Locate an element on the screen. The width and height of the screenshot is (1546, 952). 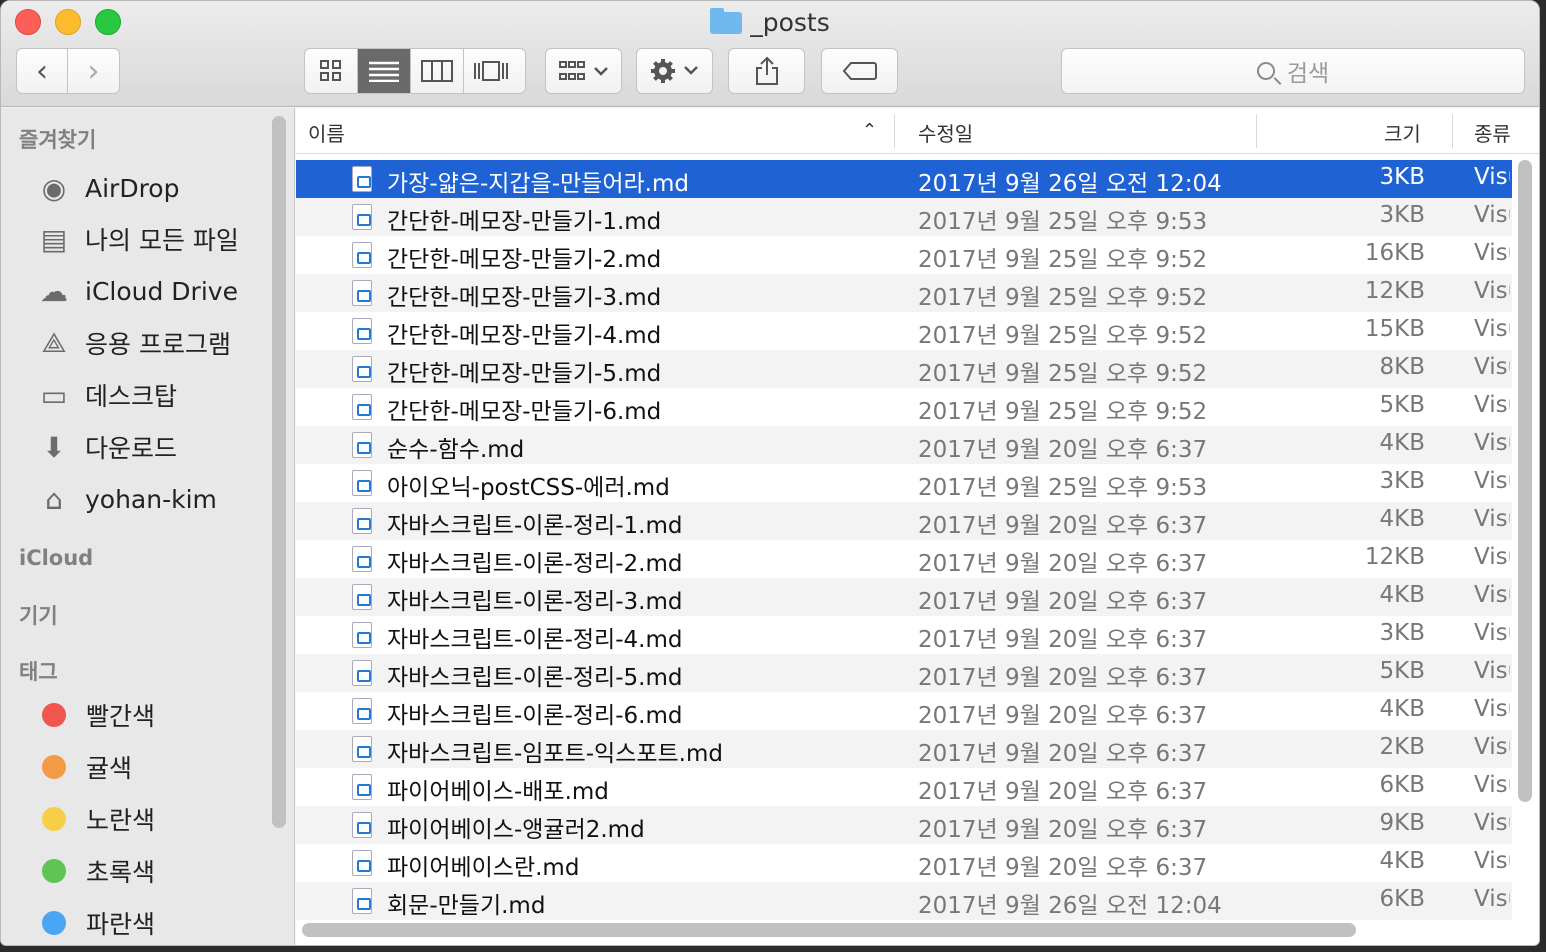
file-name: 간단한-메모장-만들기-3.md is located at coordinates (524, 298).